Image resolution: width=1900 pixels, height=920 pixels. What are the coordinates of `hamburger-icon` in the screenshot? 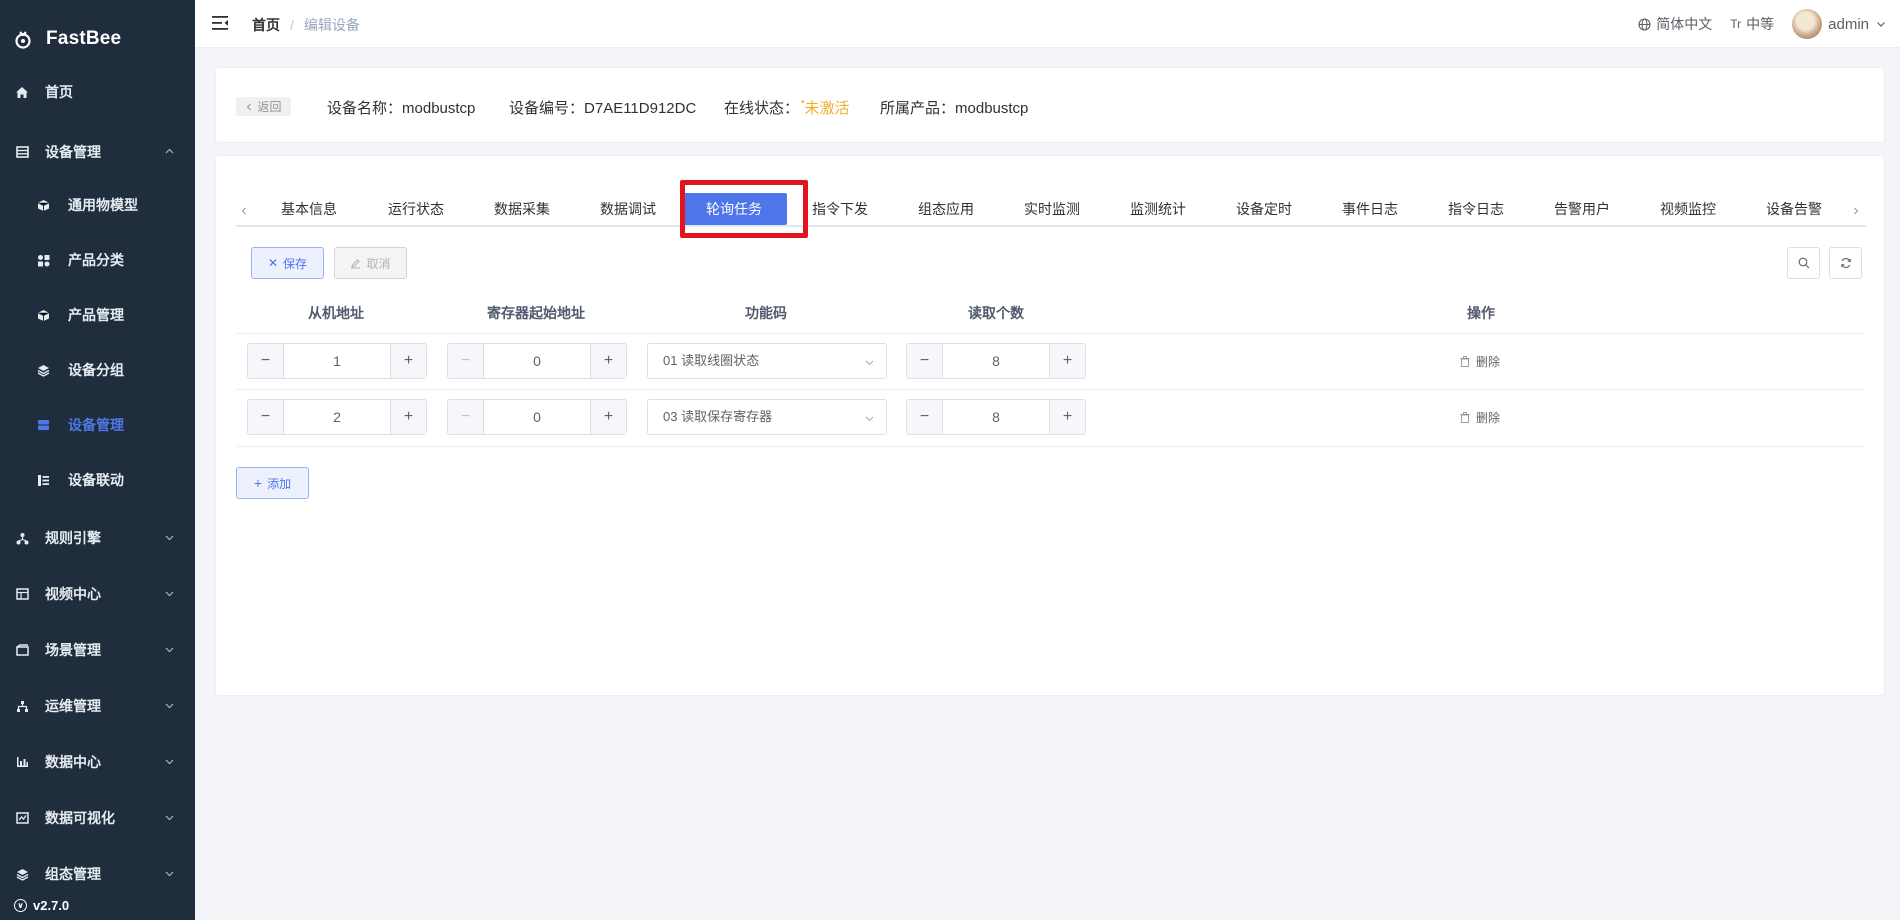 It's located at (221, 23).